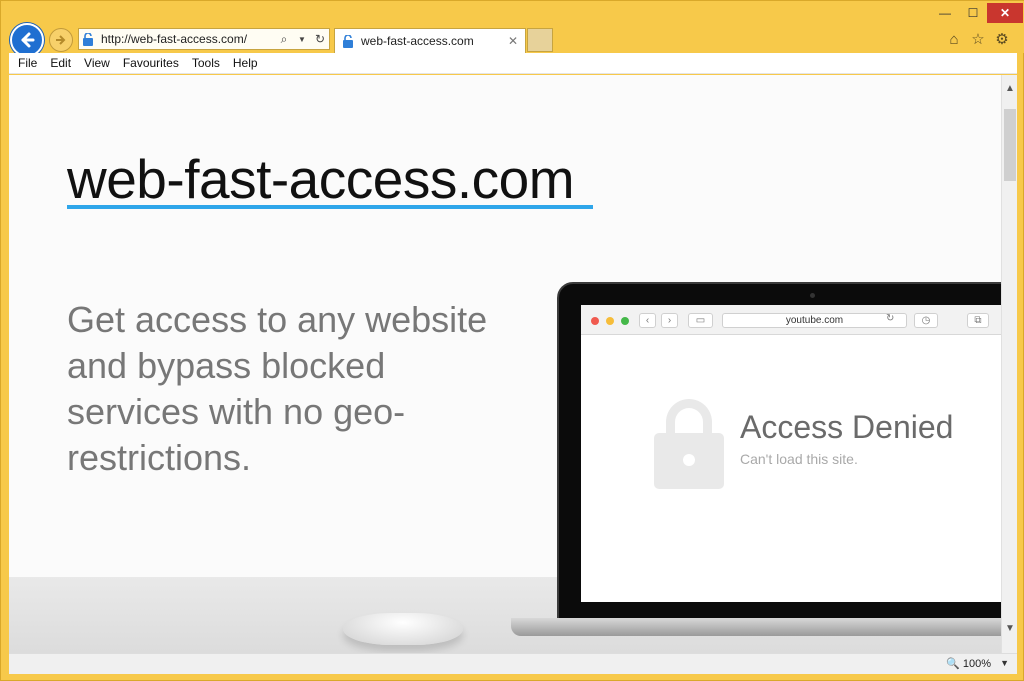 The height and width of the screenshot is (681, 1024). What do you see at coordinates (60, 63) in the screenshot?
I see `menu-edit: Edit` at bounding box center [60, 63].